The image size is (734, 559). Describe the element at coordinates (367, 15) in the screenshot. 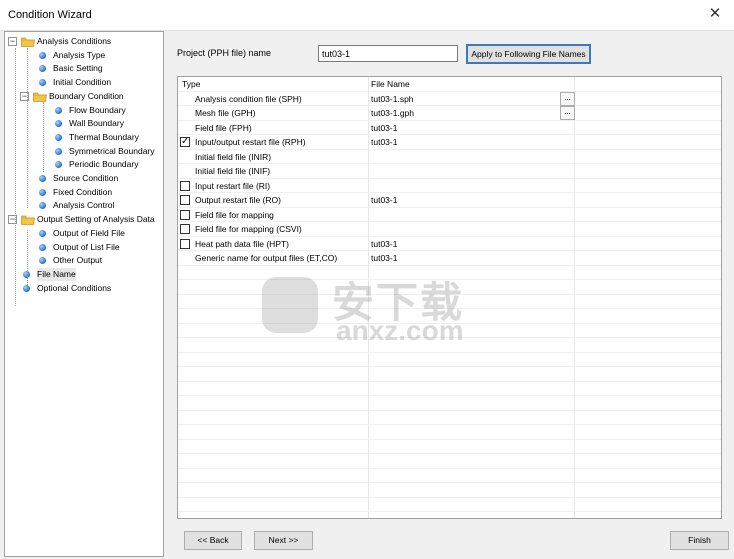

I see `title-bar: Condition Wizard ✕` at that location.